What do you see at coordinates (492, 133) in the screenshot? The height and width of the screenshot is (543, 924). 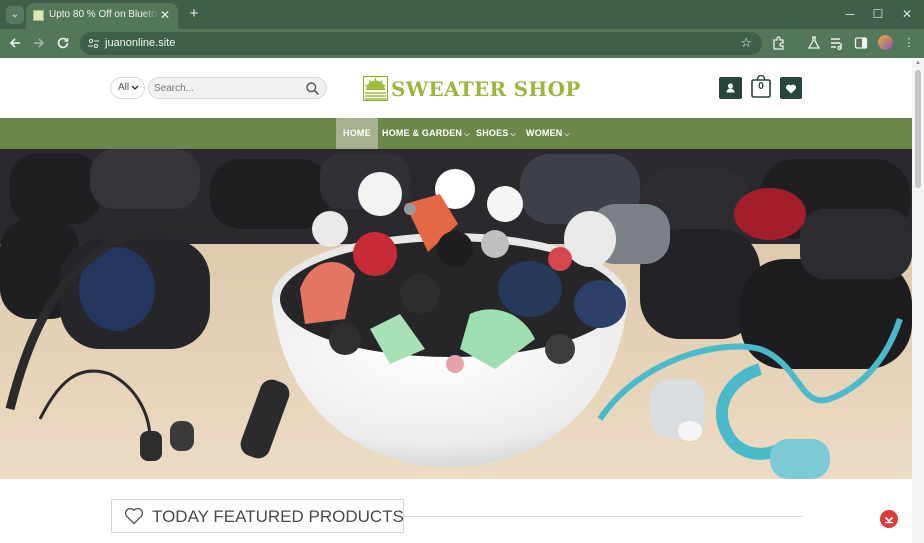 I see `nav-item-label: SHOES` at bounding box center [492, 133].